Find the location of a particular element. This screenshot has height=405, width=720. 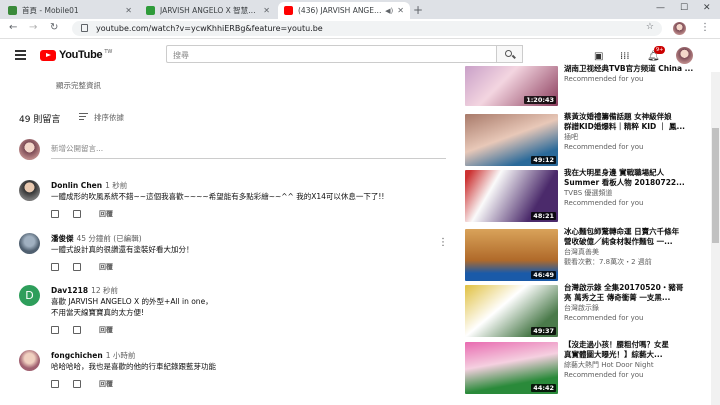

video-title-line: 我在大明星身邊 實戰職場紀人 is located at coordinates (614, 172).